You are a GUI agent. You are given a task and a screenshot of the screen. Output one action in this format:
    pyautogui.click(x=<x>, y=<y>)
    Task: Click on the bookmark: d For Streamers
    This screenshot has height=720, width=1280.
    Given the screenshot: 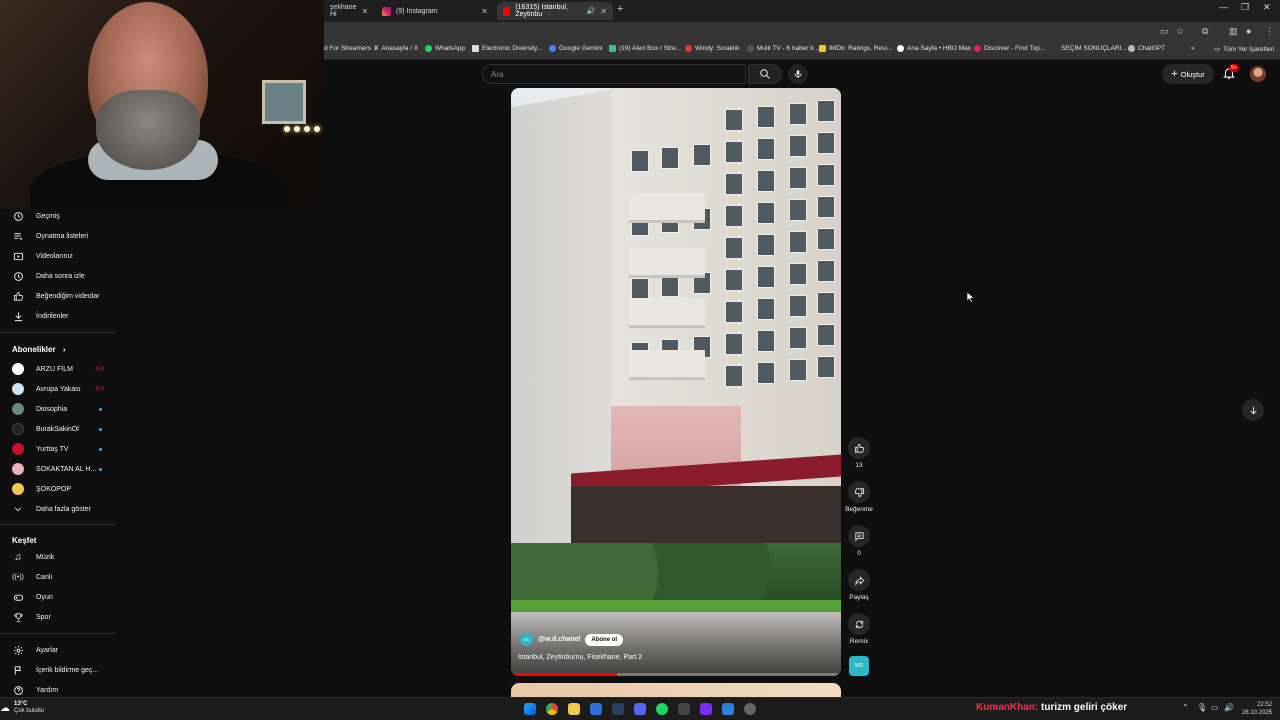 What is the action you would take?
    pyautogui.click(x=347, y=48)
    